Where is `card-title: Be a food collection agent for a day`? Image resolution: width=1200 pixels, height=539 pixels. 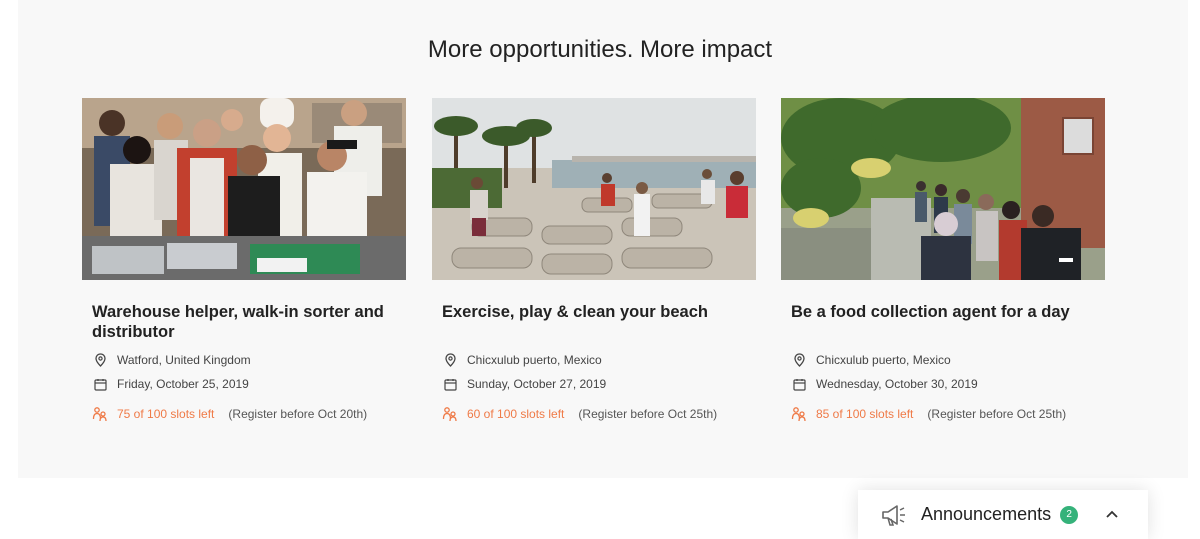 card-title: Be a food collection agent for a day is located at coordinates (943, 323).